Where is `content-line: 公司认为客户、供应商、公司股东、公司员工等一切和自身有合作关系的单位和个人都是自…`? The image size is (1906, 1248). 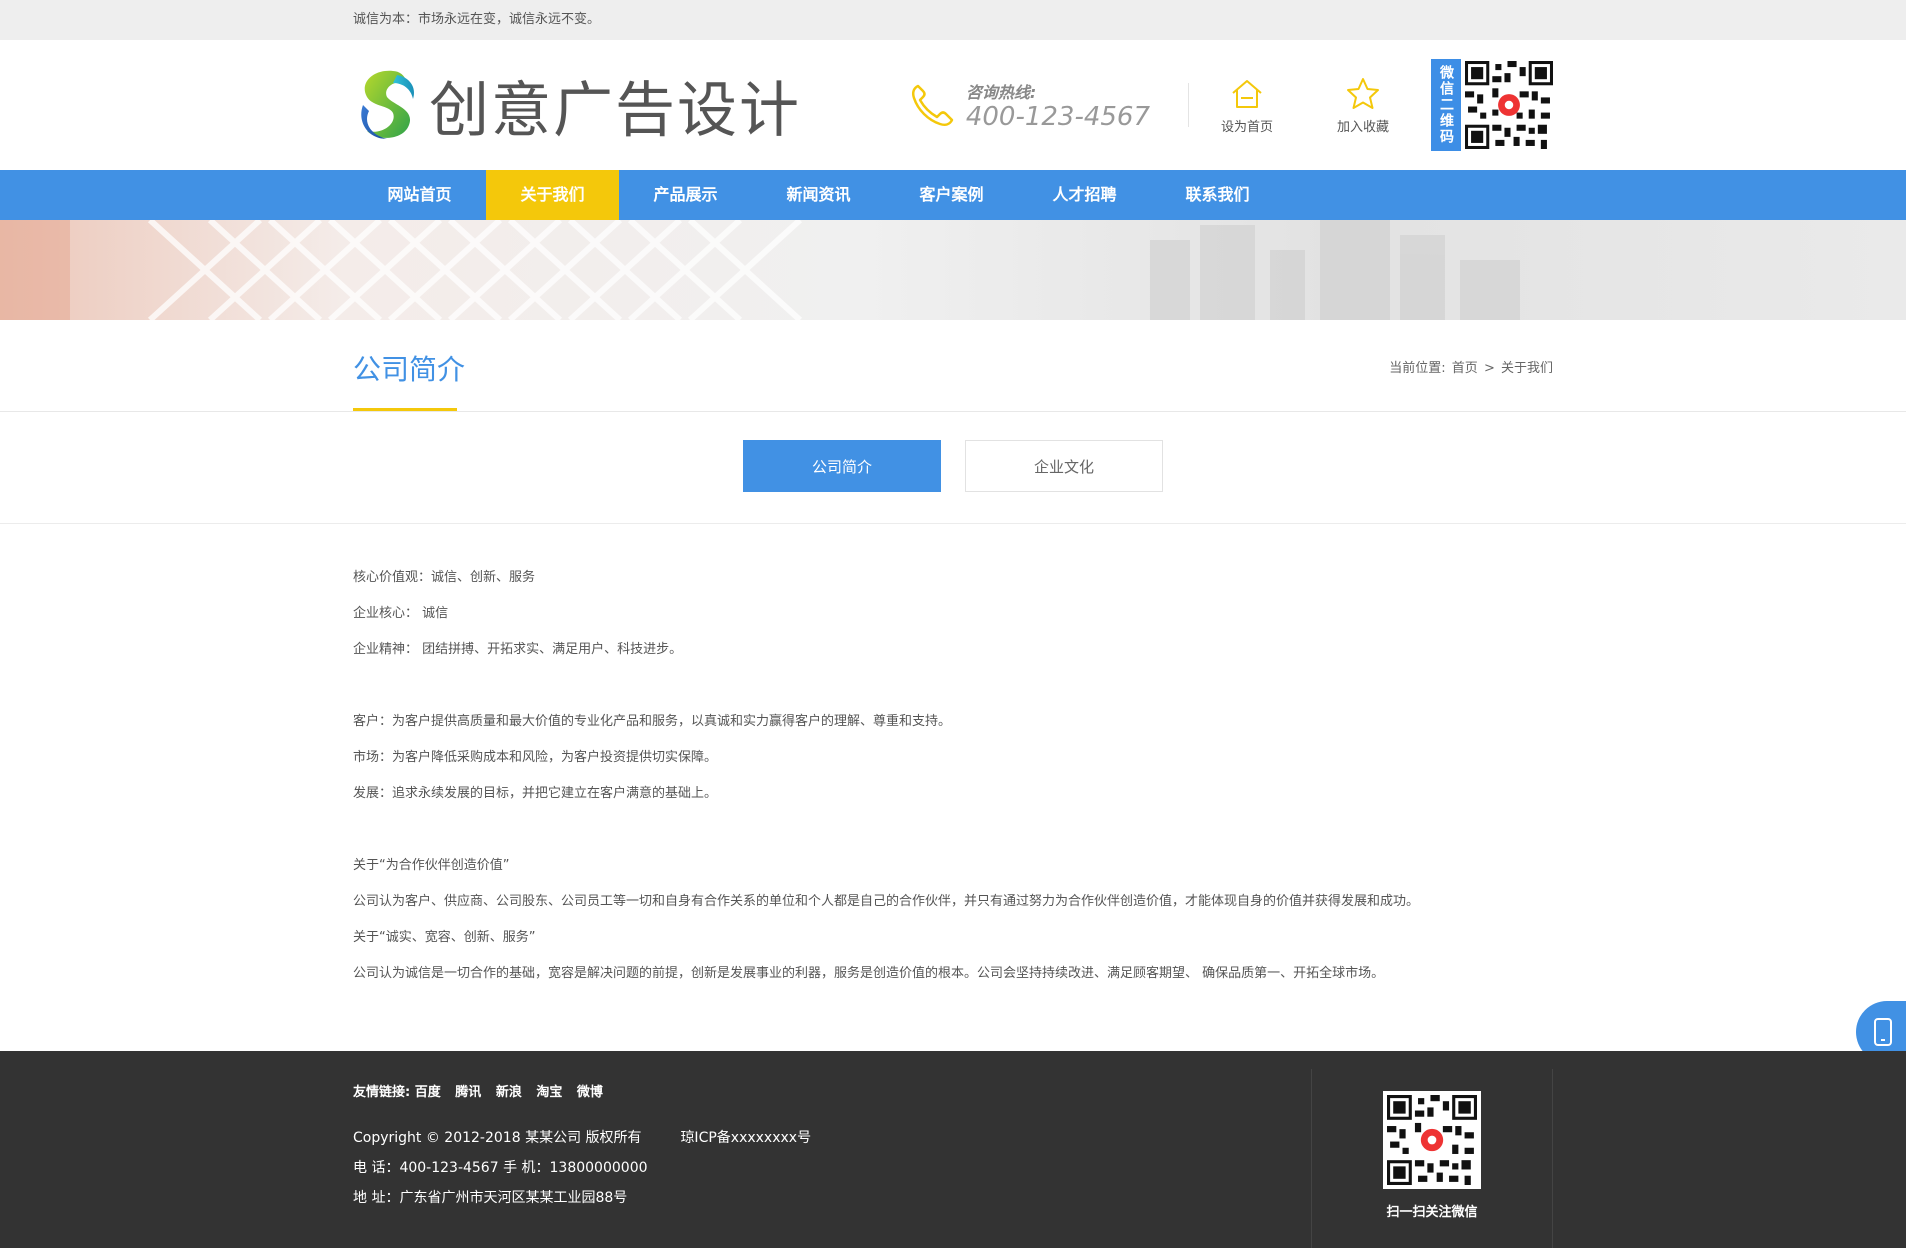 content-line: 公司认为客户、供应商、公司股东、公司员工等一切和自身有合作关系的单位和个人都是自… is located at coordinates (886, 901).